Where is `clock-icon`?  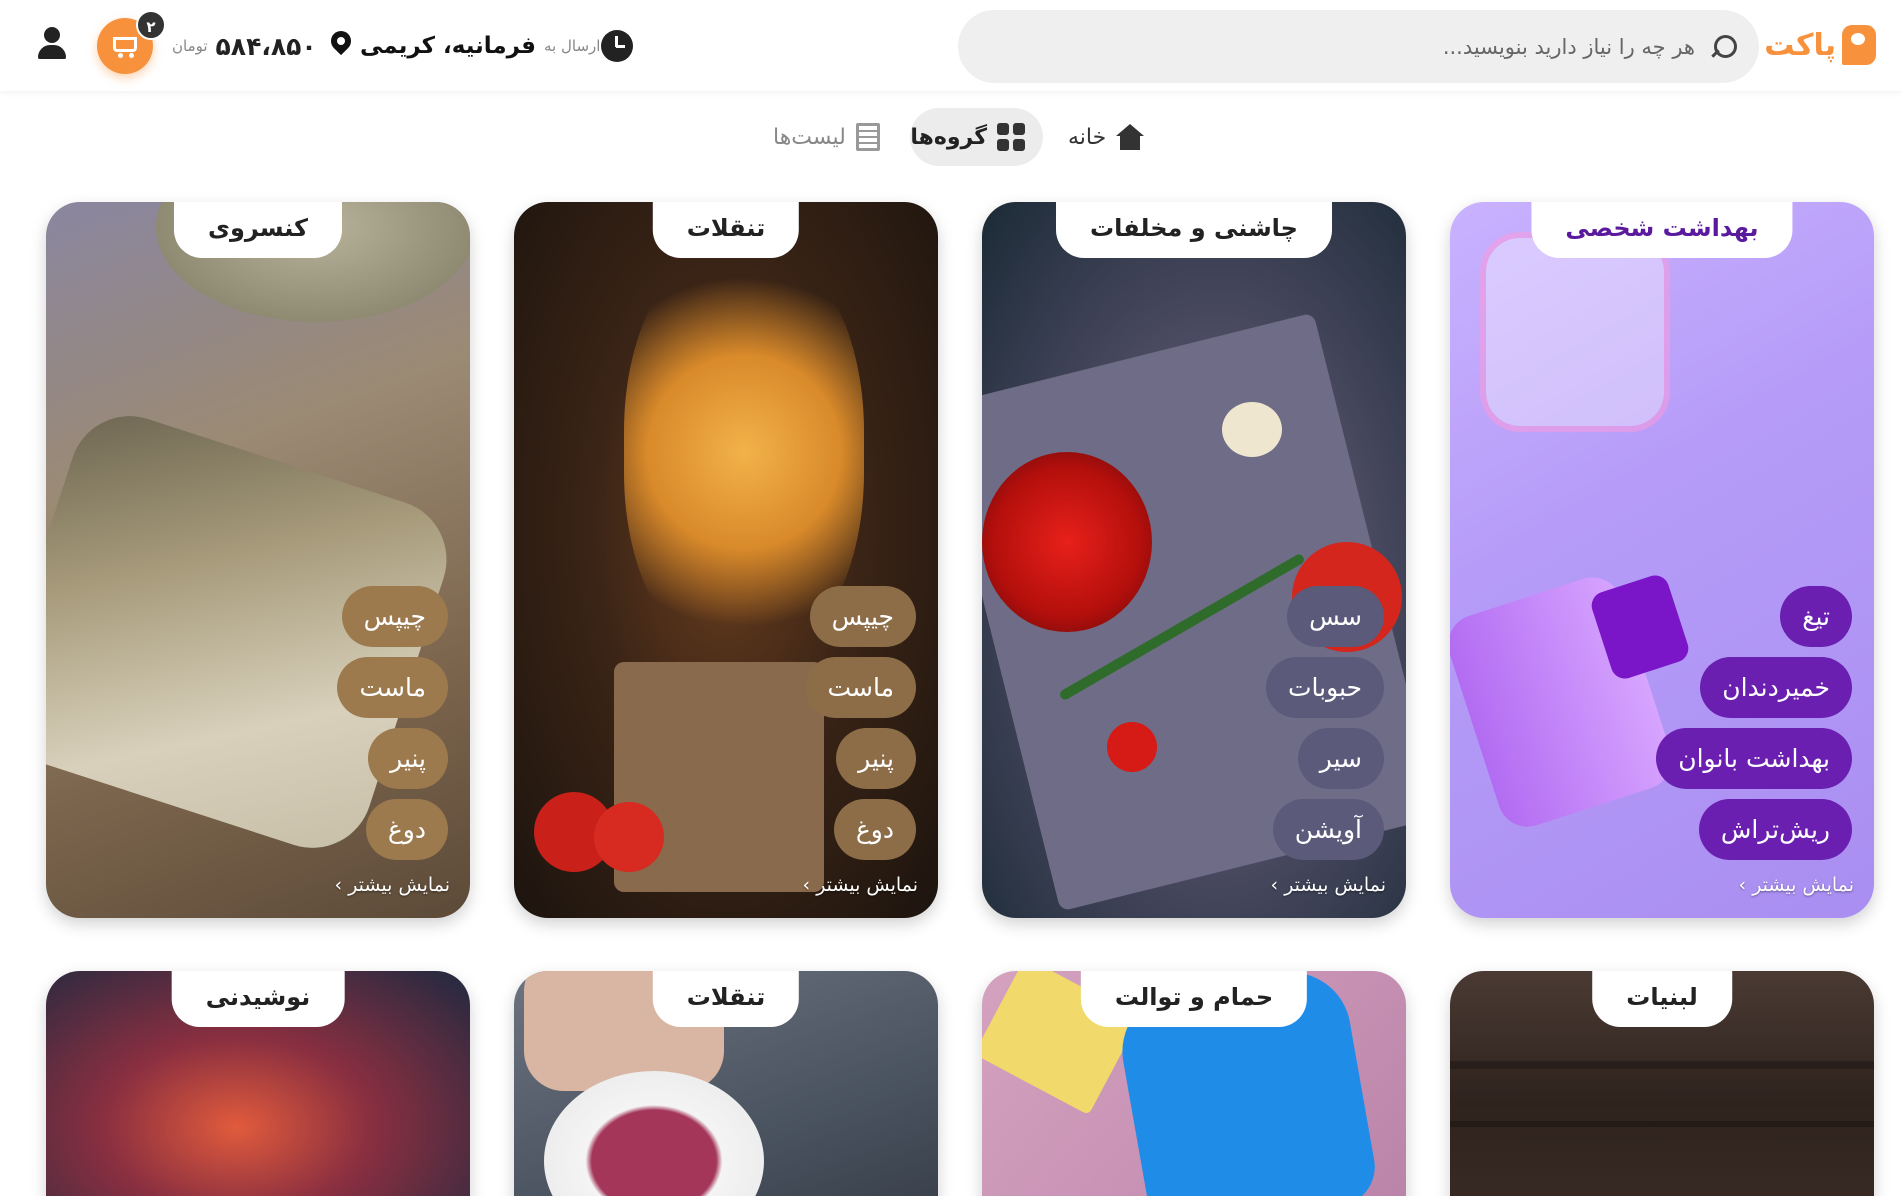
clock-icon is located at coordinates (617, 46).